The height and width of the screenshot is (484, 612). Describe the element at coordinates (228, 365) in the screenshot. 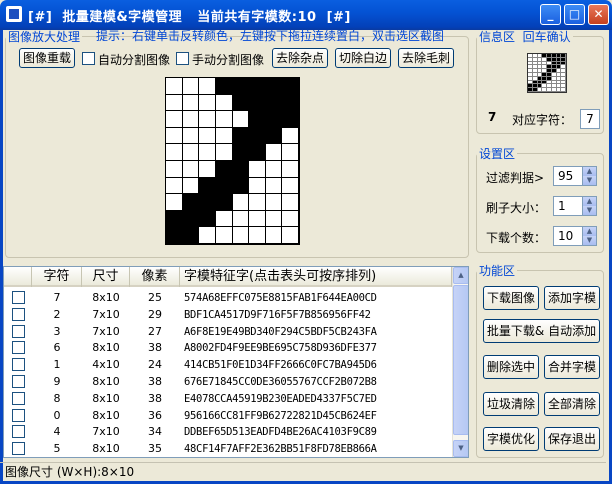

I see `table-row: 1 4x10 24 414CB51F0E1D34FF2666C0FC7BA945D6` at that location.